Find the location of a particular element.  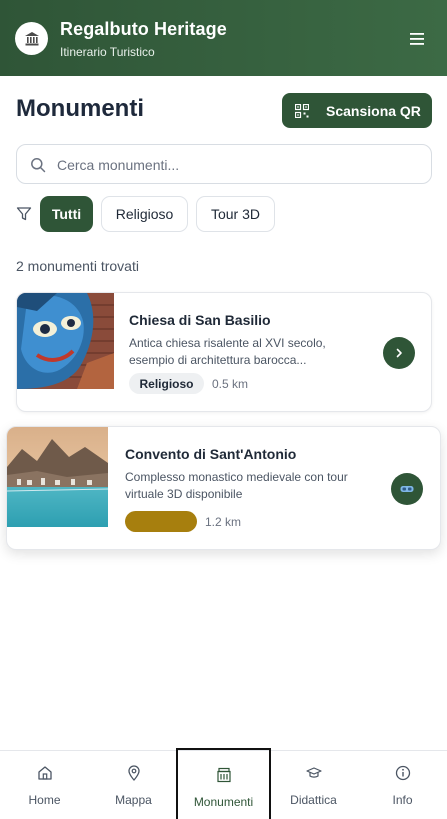

qr-code-icon is located at coordinates (302, 110).